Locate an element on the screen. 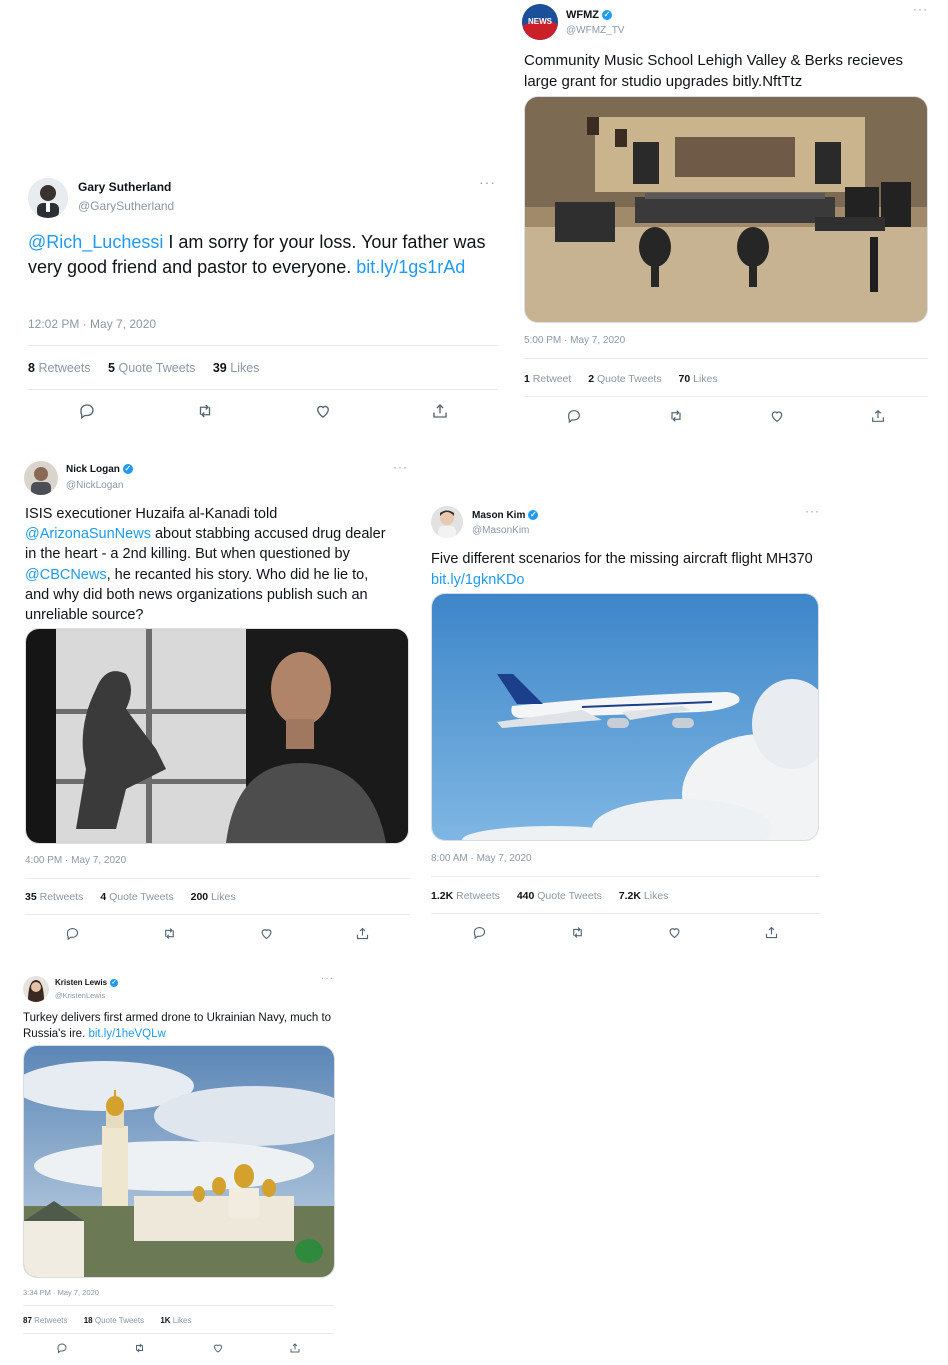 Image resolution: width=948 pixels, height=1365 pixels. text-segment: ISIS executioner Huzaifa al-Kanadi told is located at coordinates (151, 514).